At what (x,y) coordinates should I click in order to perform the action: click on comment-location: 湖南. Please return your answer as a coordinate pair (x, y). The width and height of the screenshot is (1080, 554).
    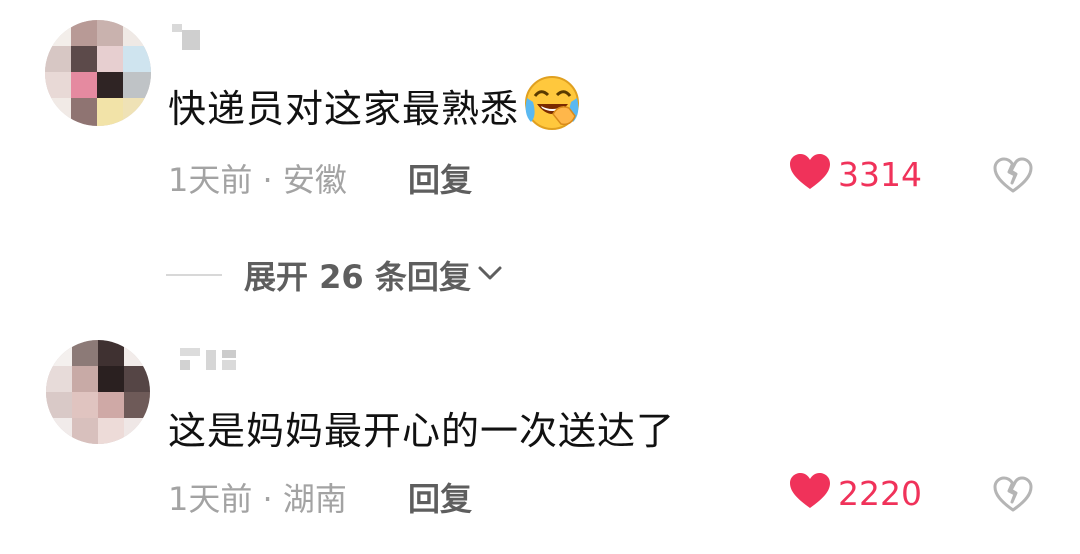
    Looking at the image, I should click on (314, 499).